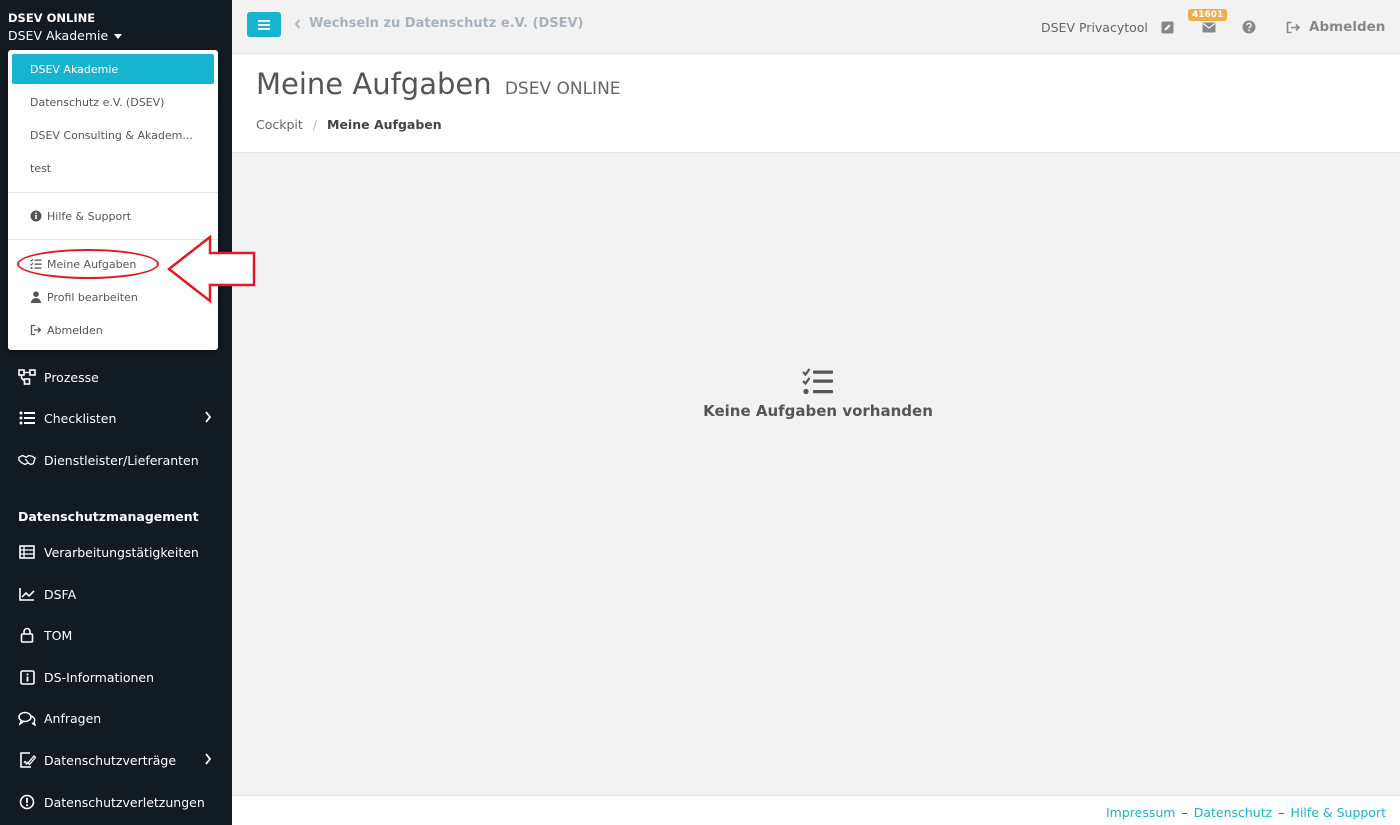  I want to click on edit-button, so click(1167, 27).